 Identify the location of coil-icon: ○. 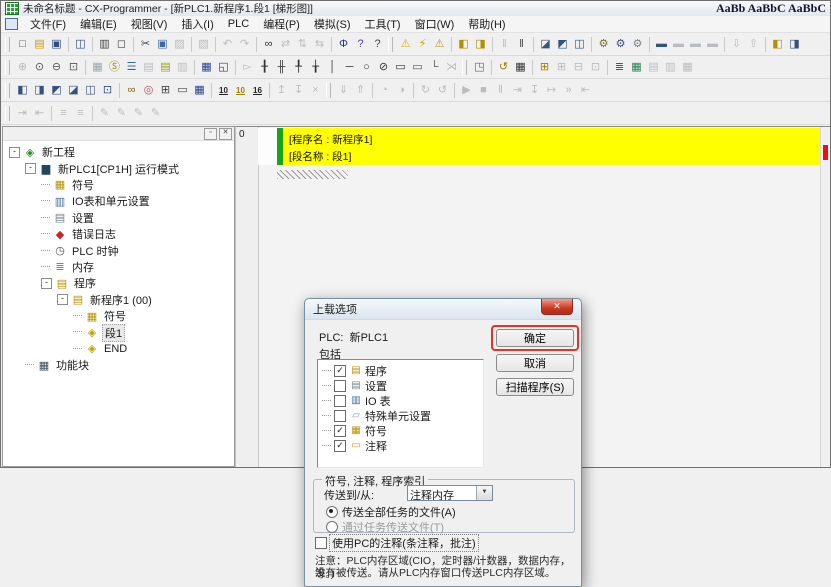
(366, 67).